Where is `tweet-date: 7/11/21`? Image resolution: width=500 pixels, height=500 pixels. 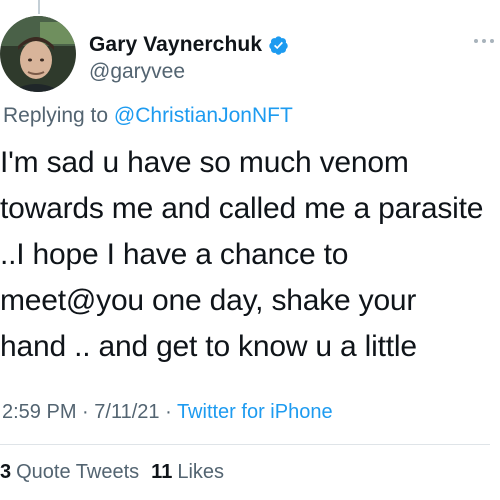
tweet-date: 7/11/21 is located at coordinates (126, 412).